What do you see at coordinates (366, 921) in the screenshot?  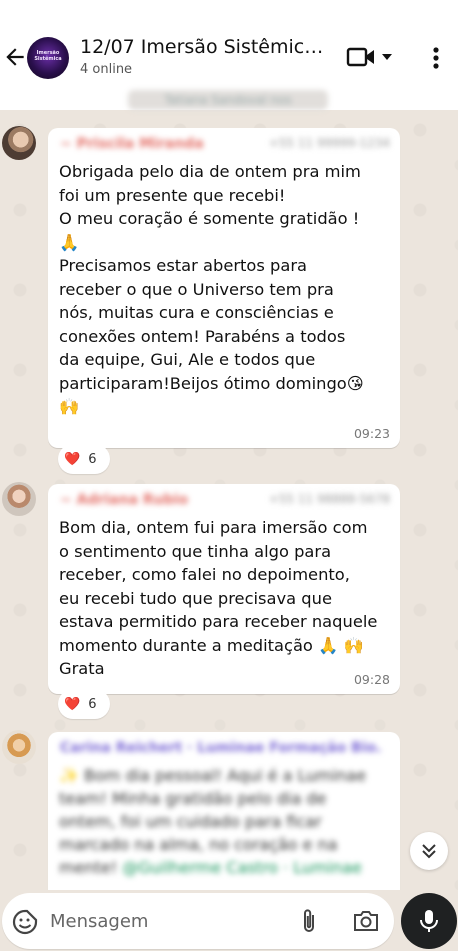 I see `camera-icon` at bounding box center [366, 921].